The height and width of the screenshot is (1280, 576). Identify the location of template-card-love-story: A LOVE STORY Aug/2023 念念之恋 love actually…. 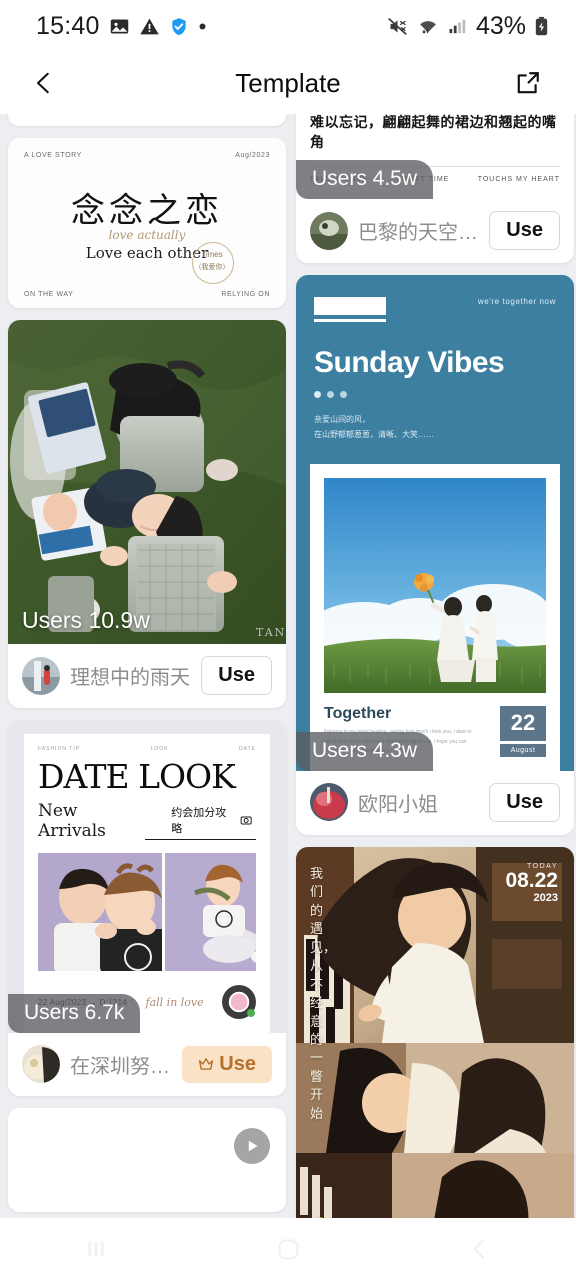
(147, 223).